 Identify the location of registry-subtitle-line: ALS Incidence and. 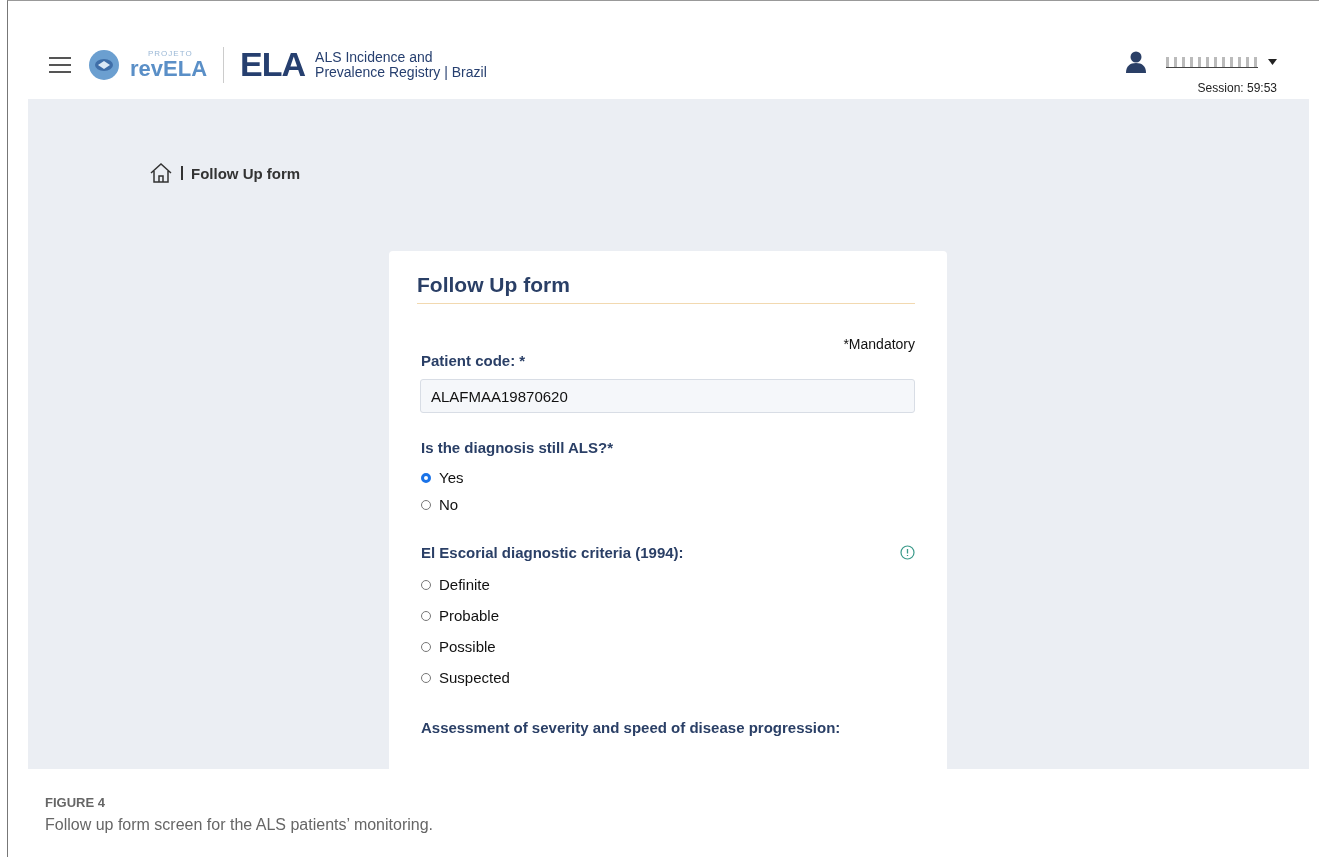
(374, 57).